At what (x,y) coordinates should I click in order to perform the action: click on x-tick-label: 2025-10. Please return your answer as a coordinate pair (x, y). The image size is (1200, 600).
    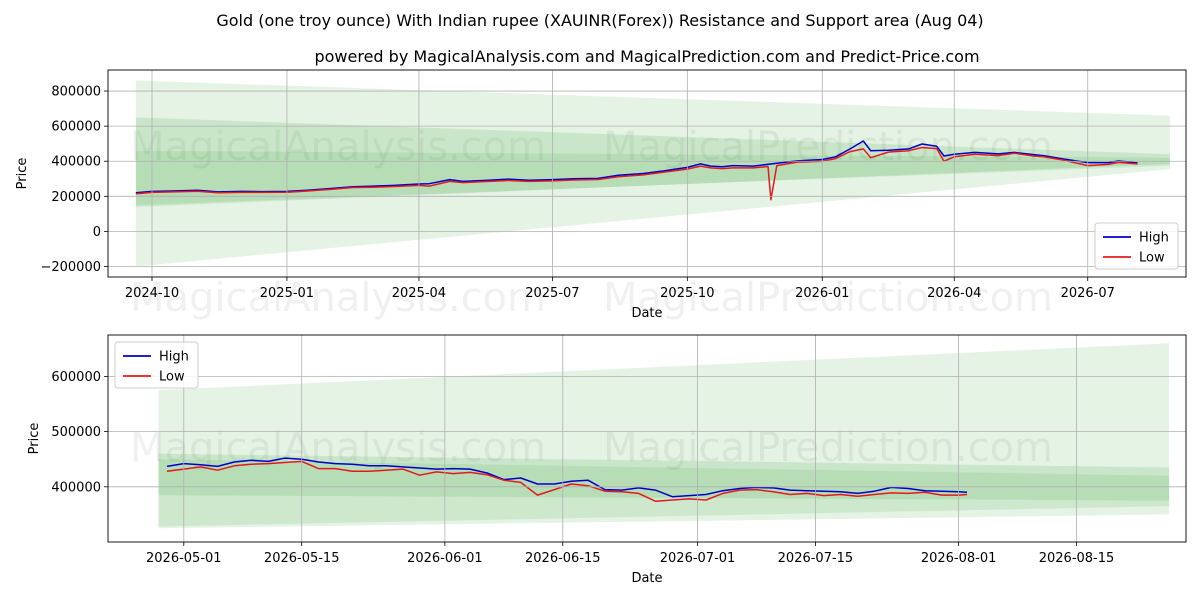
    Looking at the image, I should click on (687, 293).